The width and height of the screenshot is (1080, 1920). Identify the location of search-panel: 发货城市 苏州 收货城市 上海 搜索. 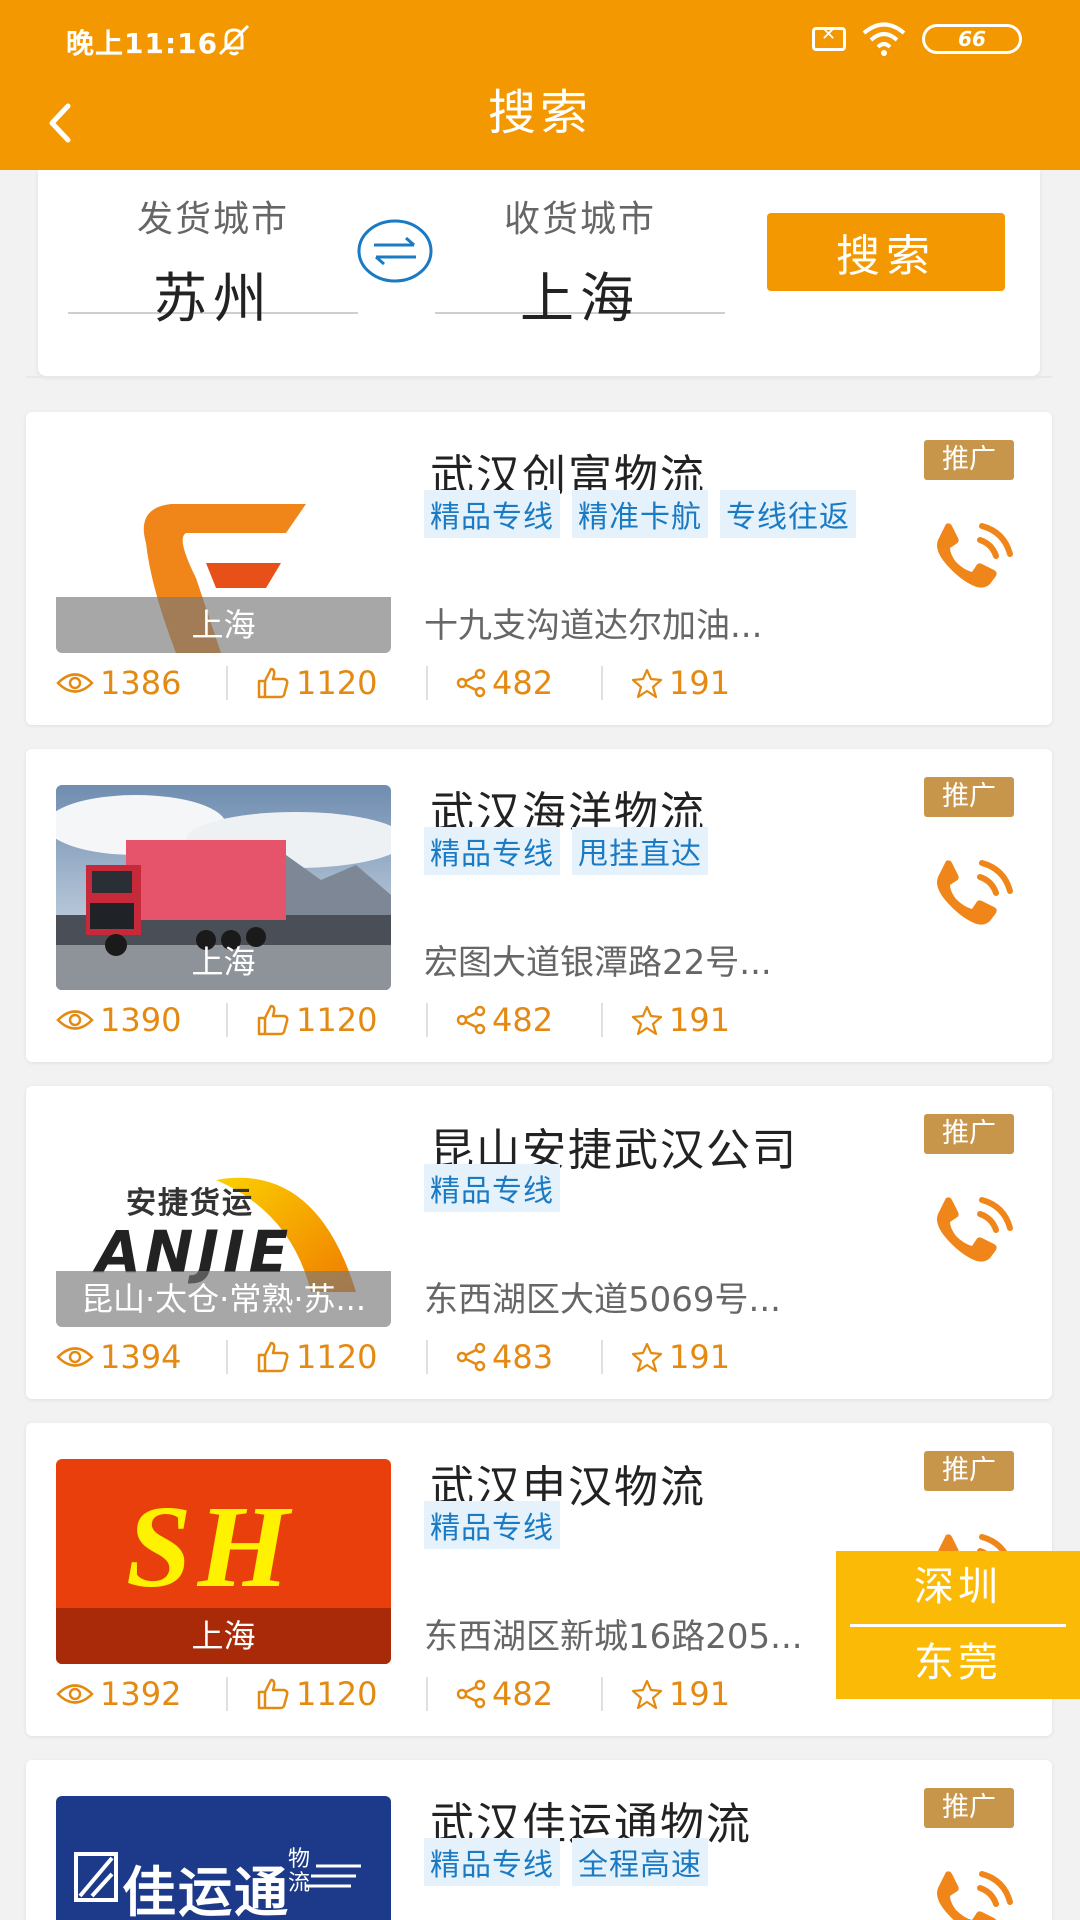
(539, 273).